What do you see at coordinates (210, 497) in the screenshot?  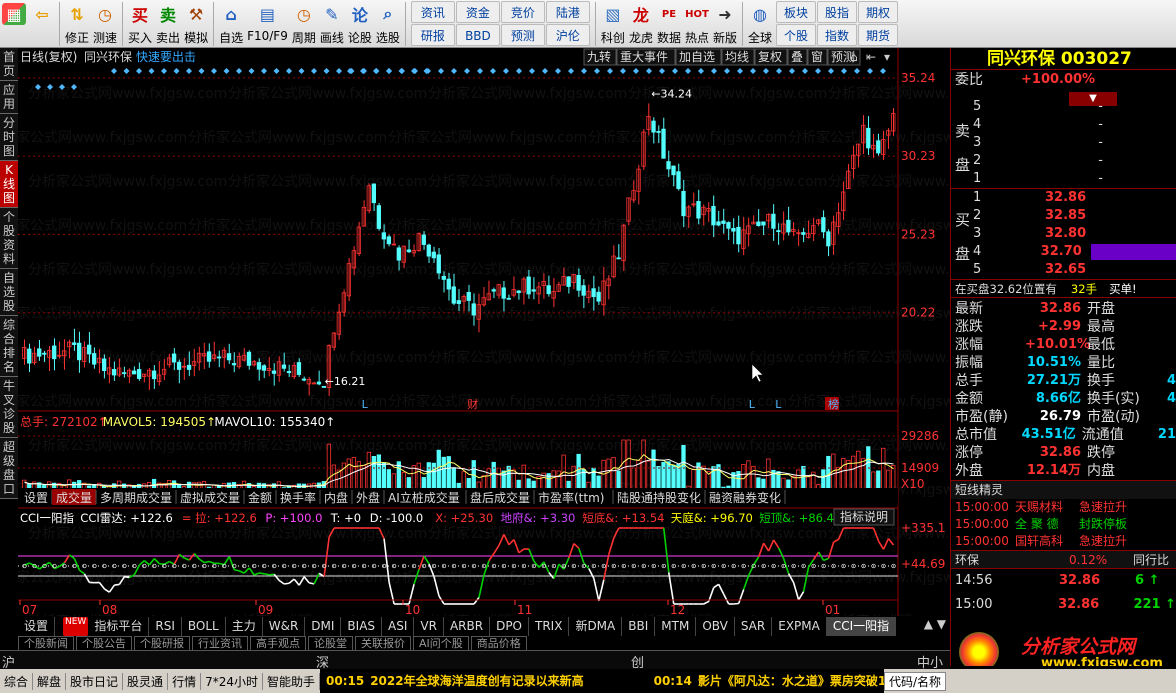 I see `indicator-tab: 虚拟成交量` at bounding box center [210, 497].